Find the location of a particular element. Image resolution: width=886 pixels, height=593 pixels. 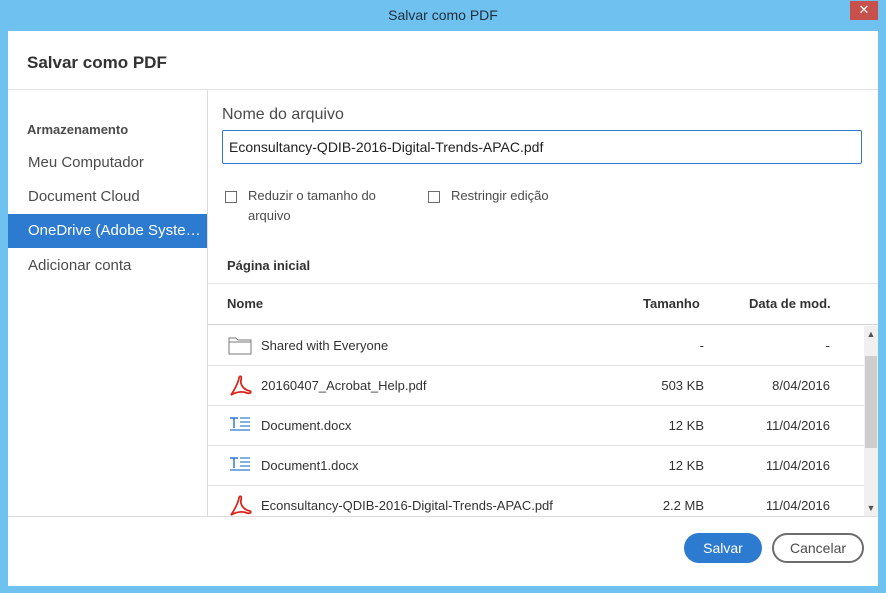

file-date: - is located at coordinates (827, 345).